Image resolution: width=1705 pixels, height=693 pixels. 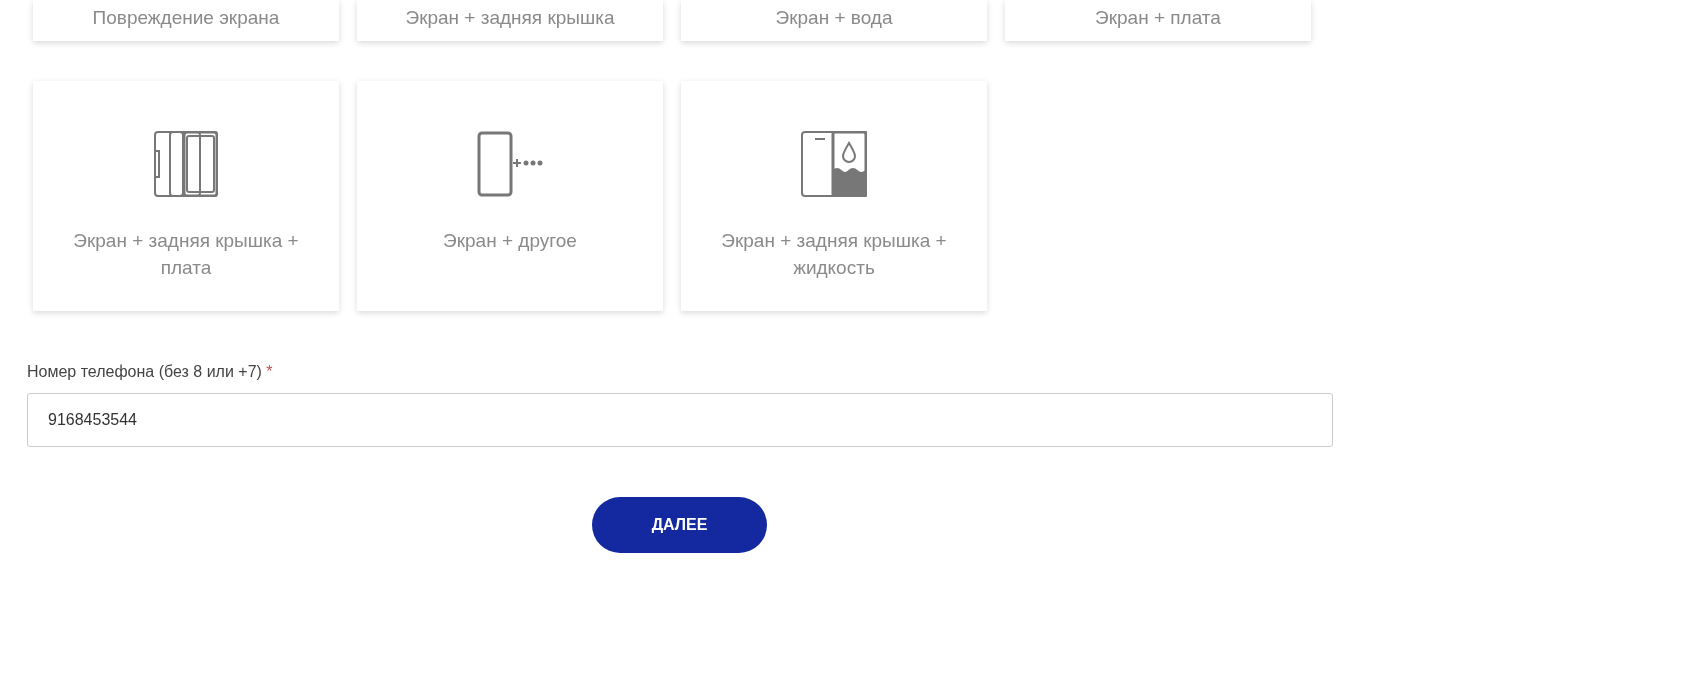 I want to click on phone-input: 9168453544, so click(x=680, y=420).